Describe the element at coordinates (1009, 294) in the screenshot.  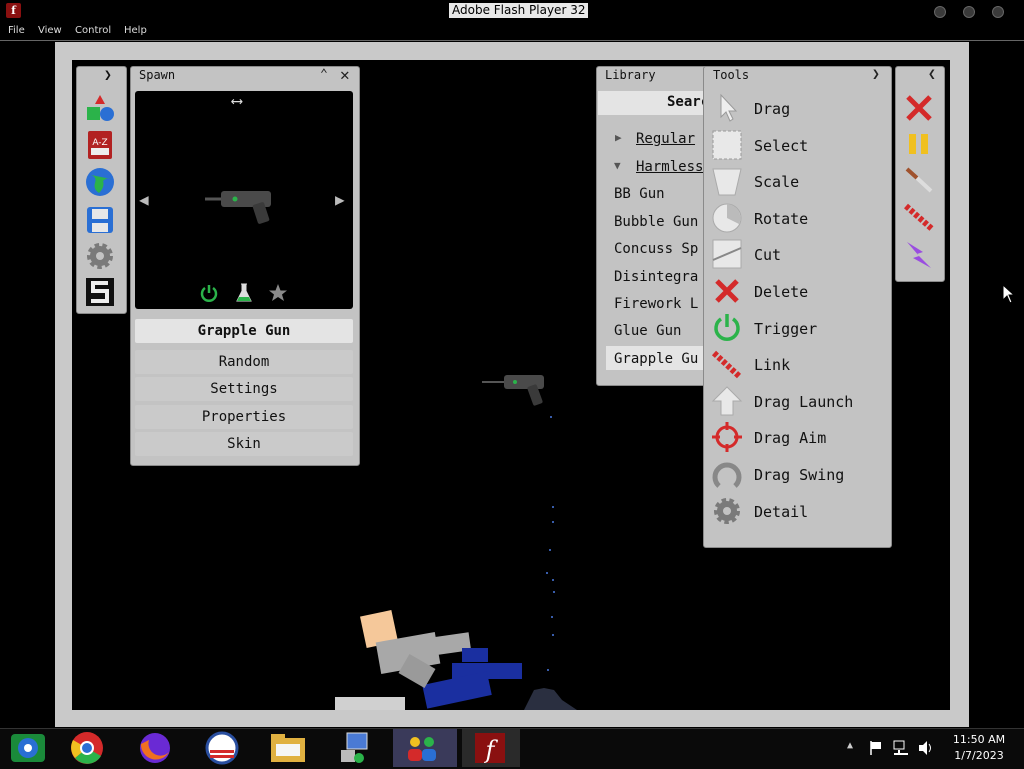
I see `mouse-cursor-icon` at that location.